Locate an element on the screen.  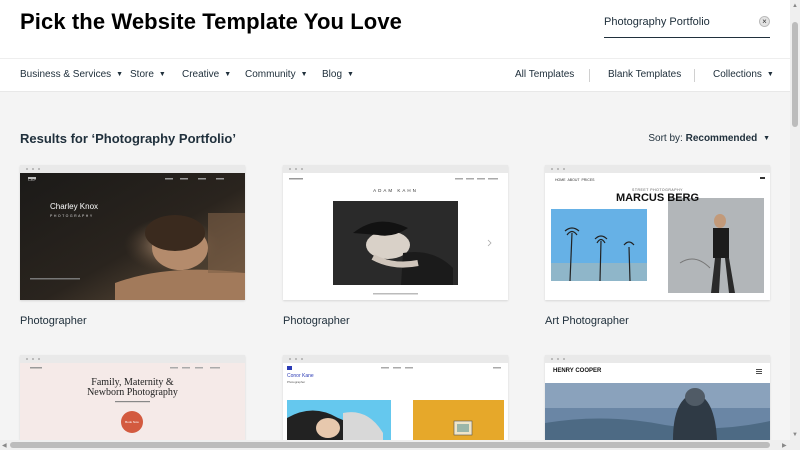
preview-subtitle: Photographer is located at coordinates (296, 382).